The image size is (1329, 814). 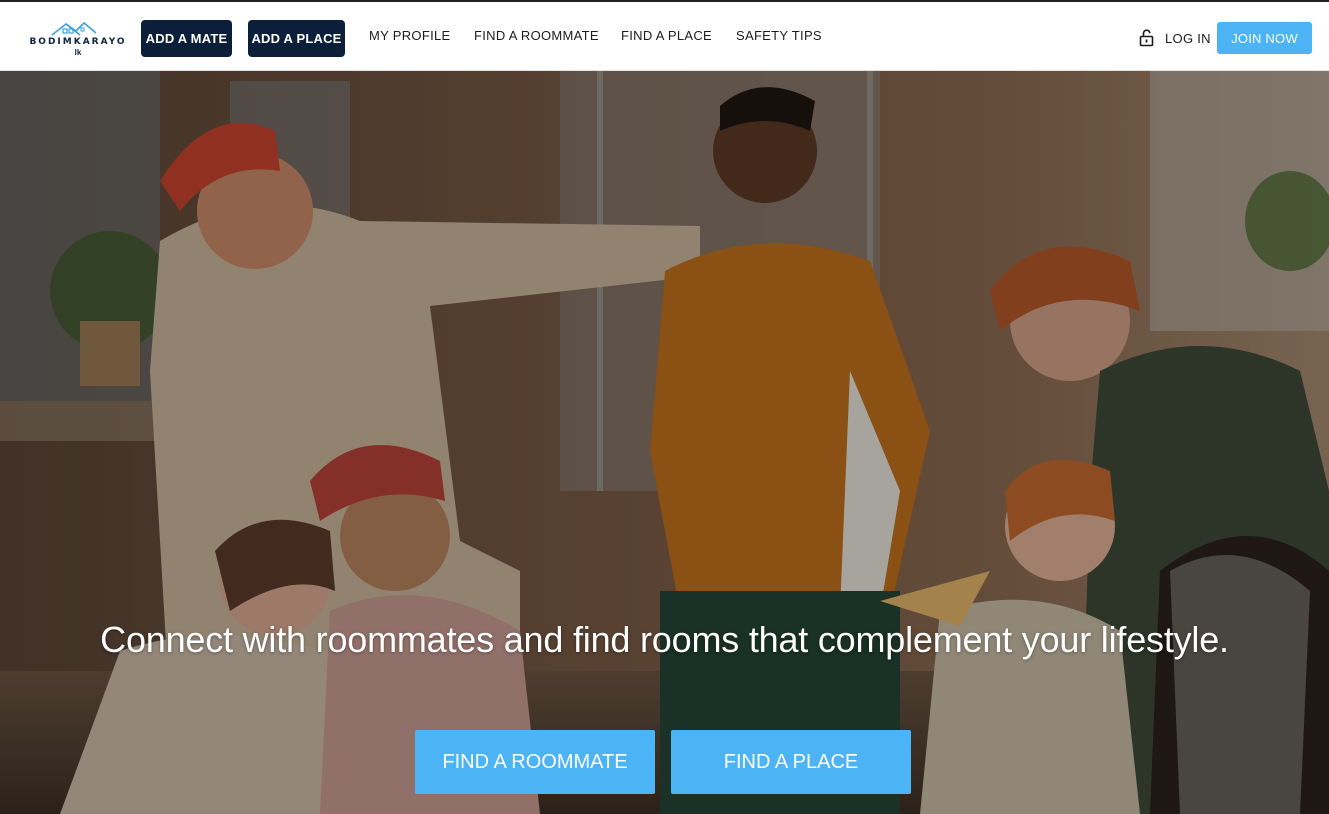 What do you see at coordinates (1188, 38) in the screenshot?
I see `login-label: LOG IN` at bounding box center [1188, 38].